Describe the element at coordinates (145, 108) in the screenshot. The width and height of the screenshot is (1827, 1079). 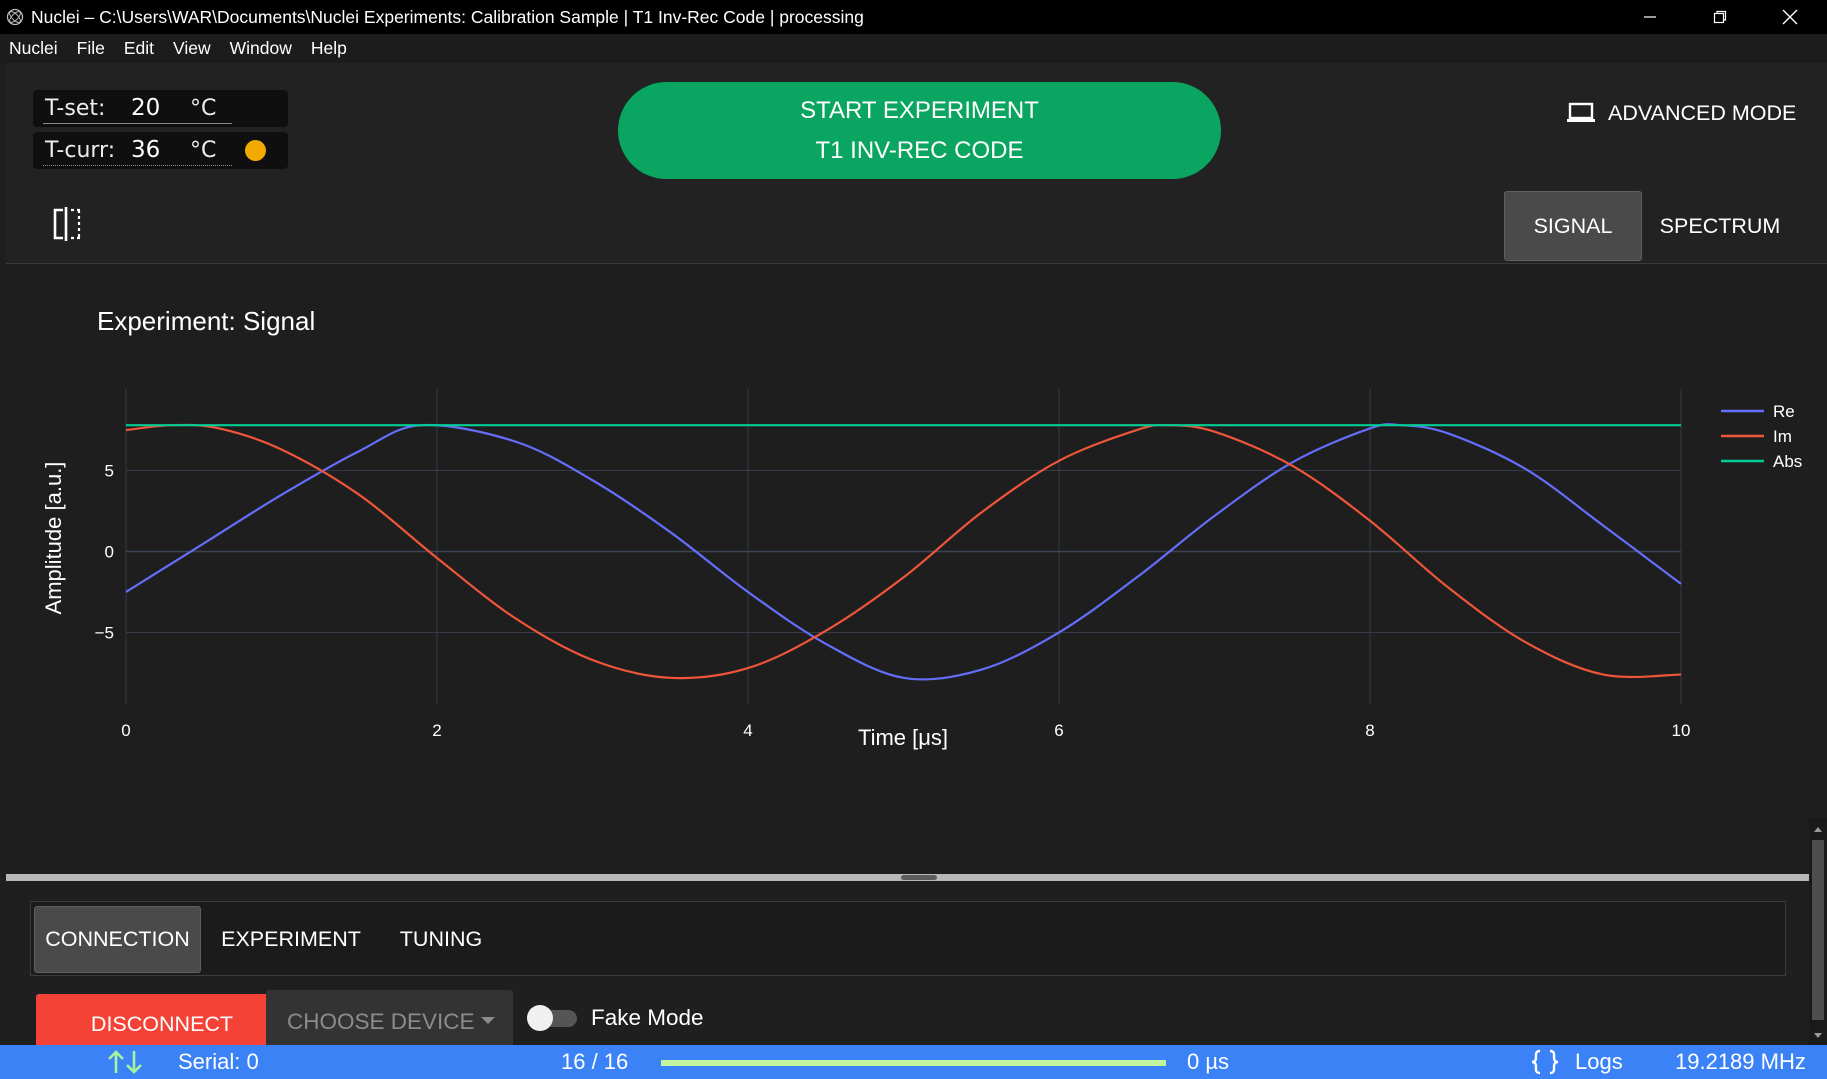
I see `t-set-value: 20` at that location.